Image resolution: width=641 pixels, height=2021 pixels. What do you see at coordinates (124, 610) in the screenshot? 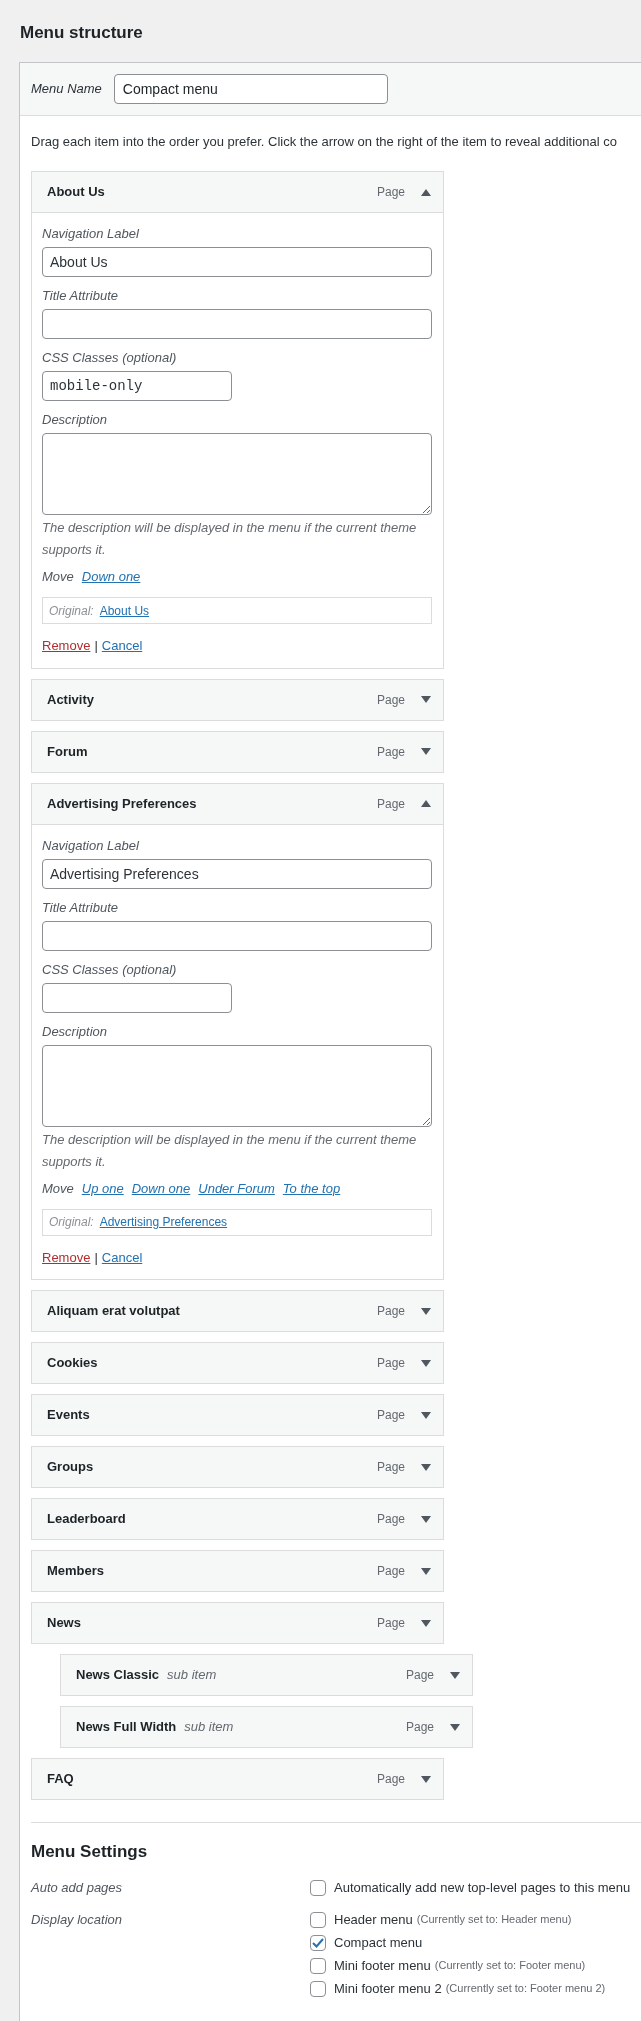
I see `original-link: About Us` at bounding box center [124, 610].